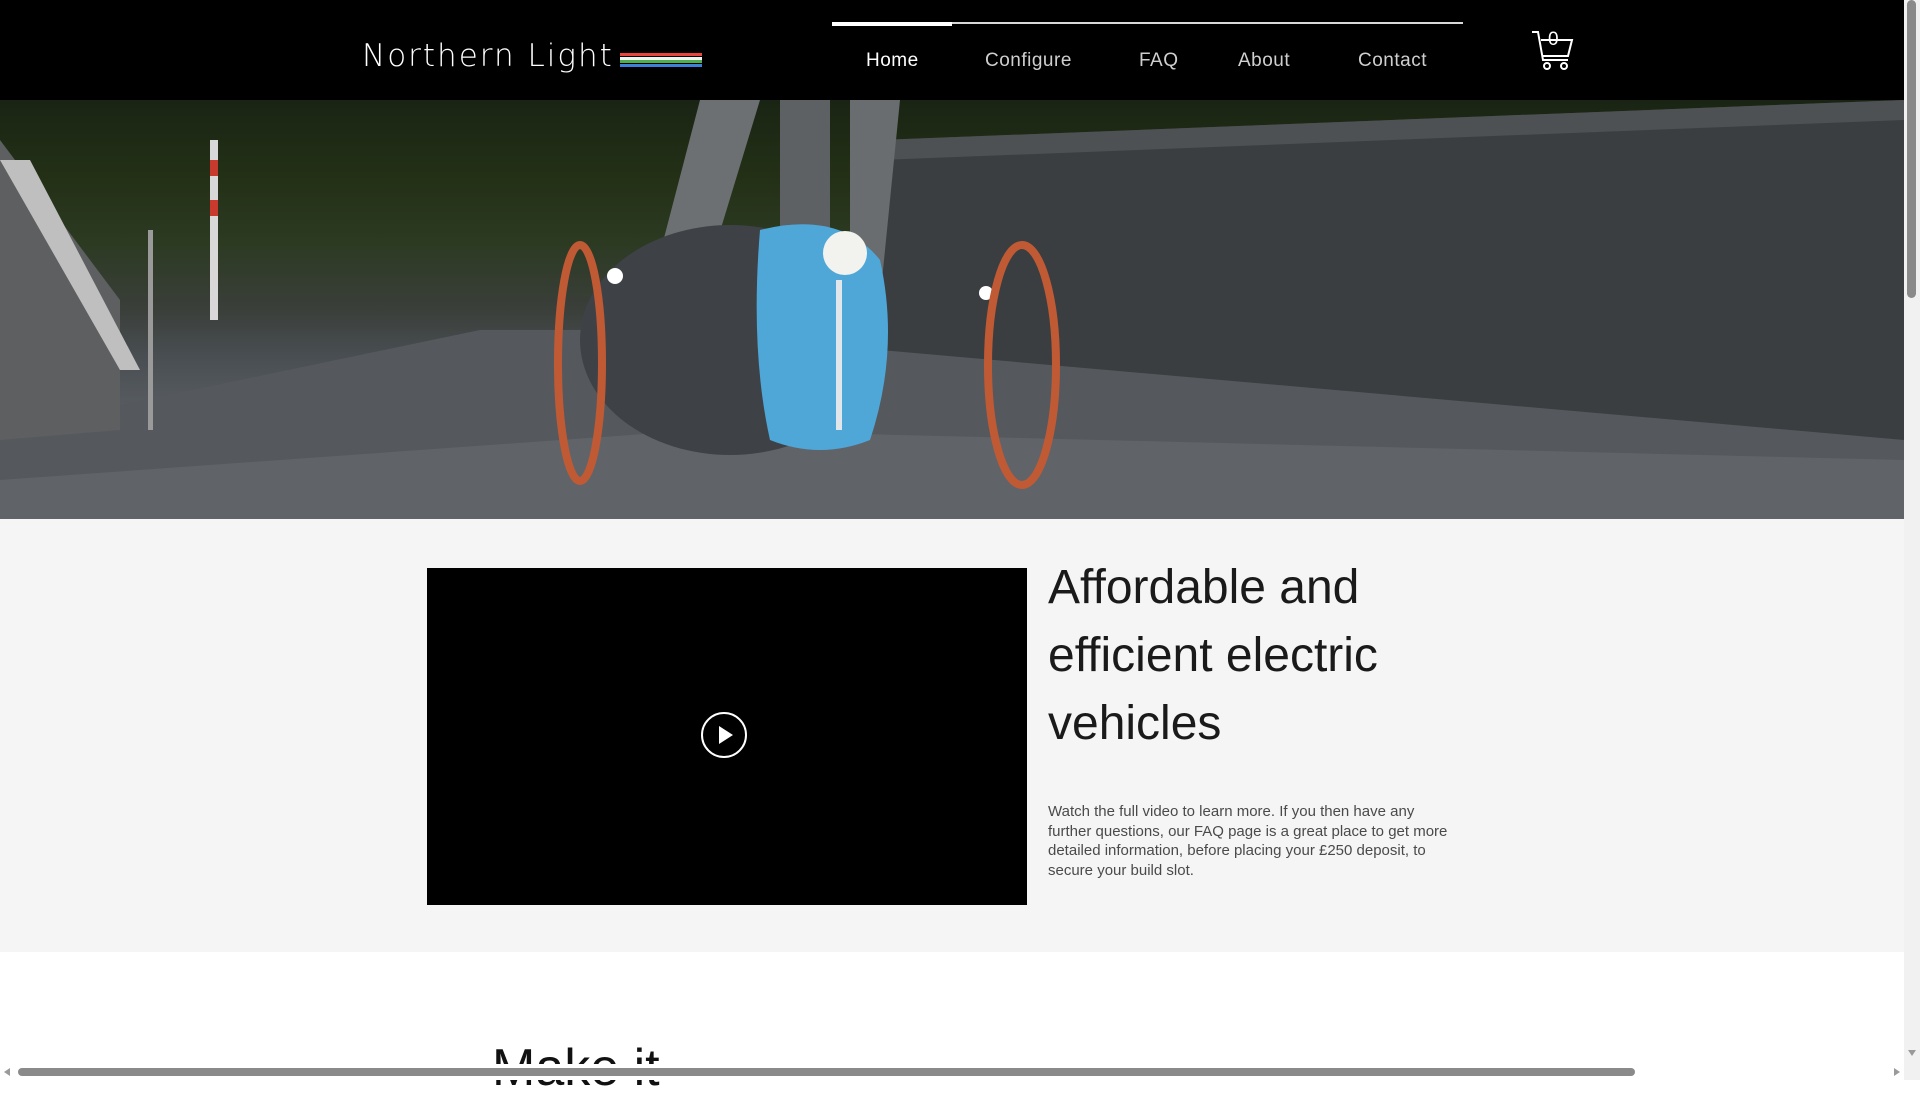  I want to click on play-icon, so click(726, 735).